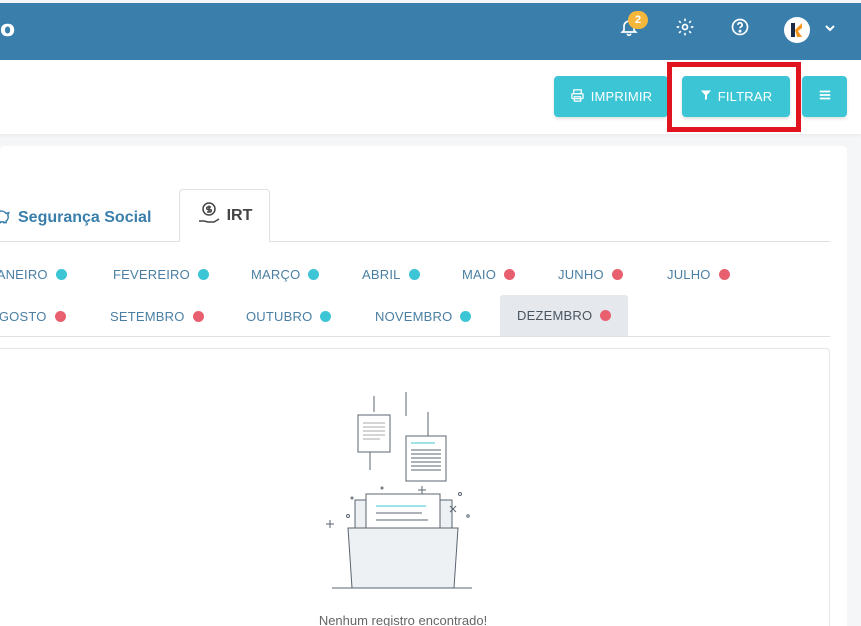 This screenshot has width=861, height=626. Describe the element at coordinates (151, 274) in the screenshot. I see `month-label: FEVEREIRO` at that location.